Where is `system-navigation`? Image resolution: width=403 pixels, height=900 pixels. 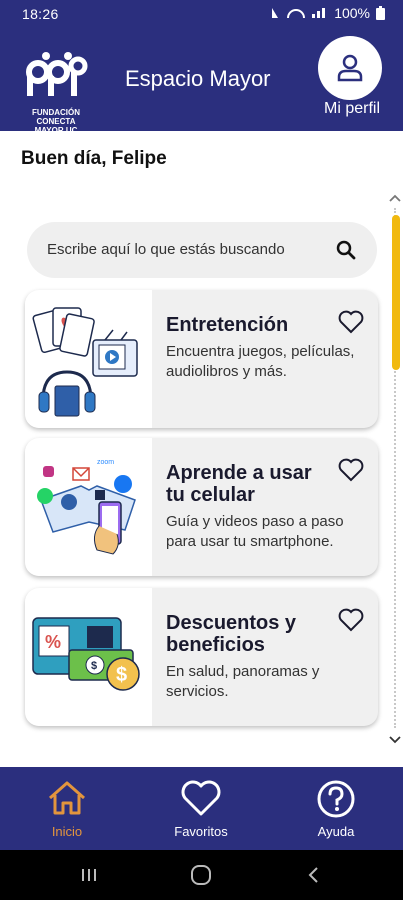 system-navigation is located at coordinates (201, 875).